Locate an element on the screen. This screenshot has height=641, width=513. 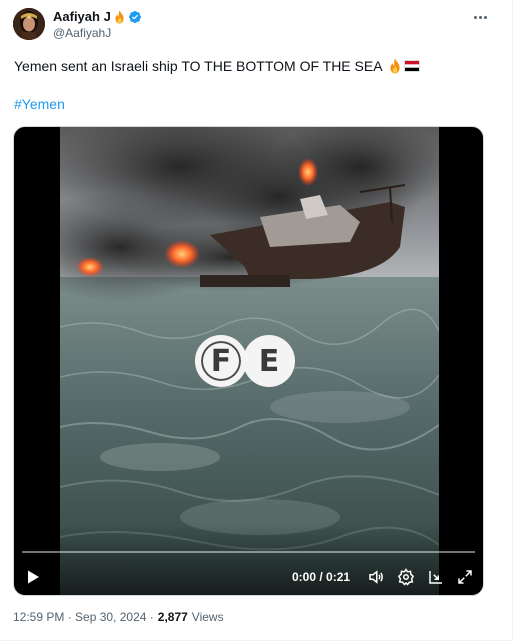
author-block: Aafiyah J @AafiyahJ is located at coordinates (97, 24).